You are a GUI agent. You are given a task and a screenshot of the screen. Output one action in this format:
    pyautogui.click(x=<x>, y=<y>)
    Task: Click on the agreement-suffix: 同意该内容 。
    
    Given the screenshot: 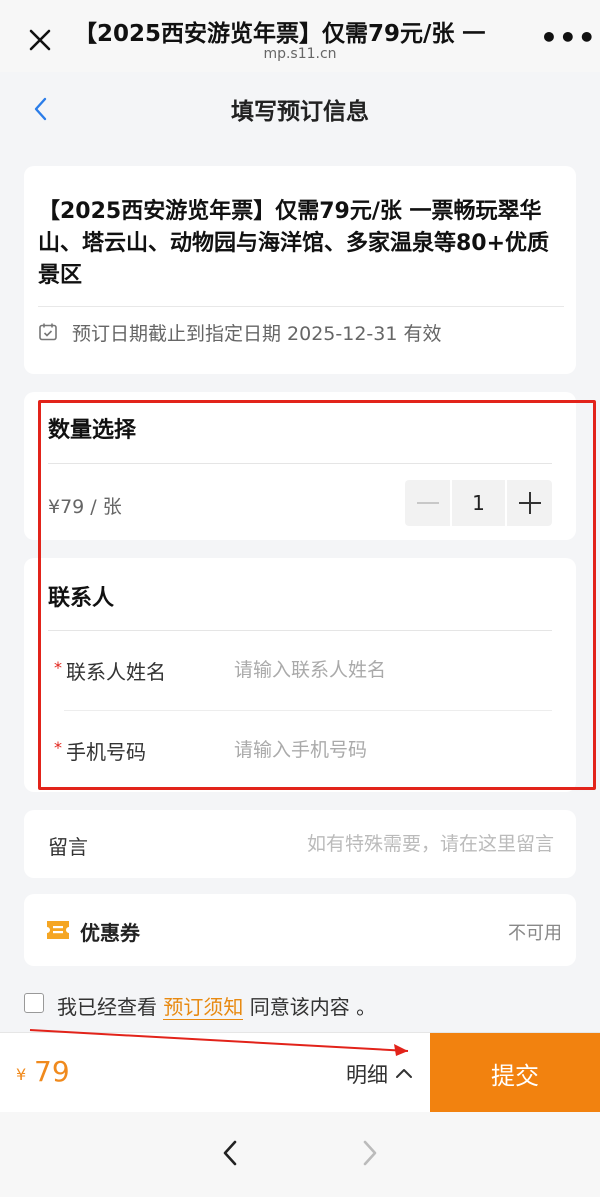 What is the action you would take?
    pyautogui.click(x=313, y=1007)
    